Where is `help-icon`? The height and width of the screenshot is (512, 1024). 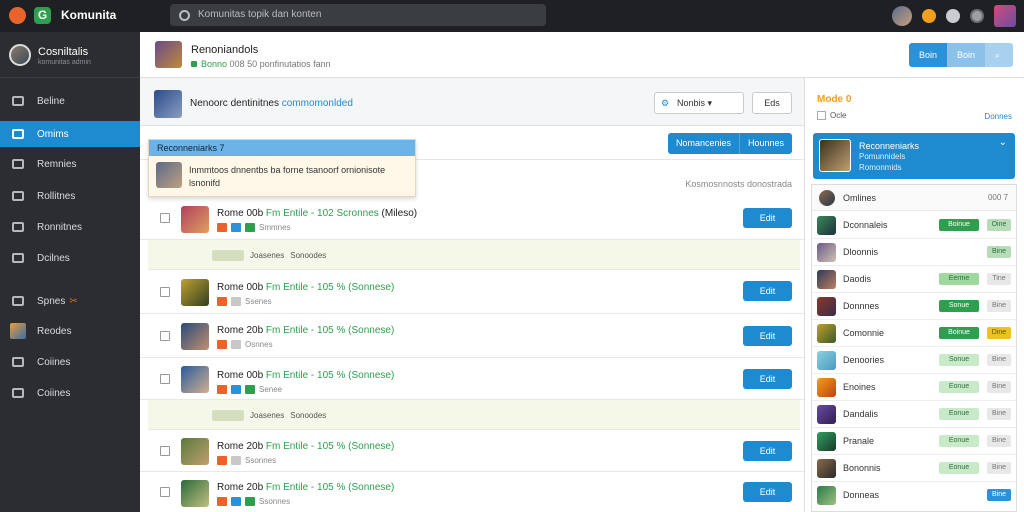 help-icon is located at coordinates (977, 16).